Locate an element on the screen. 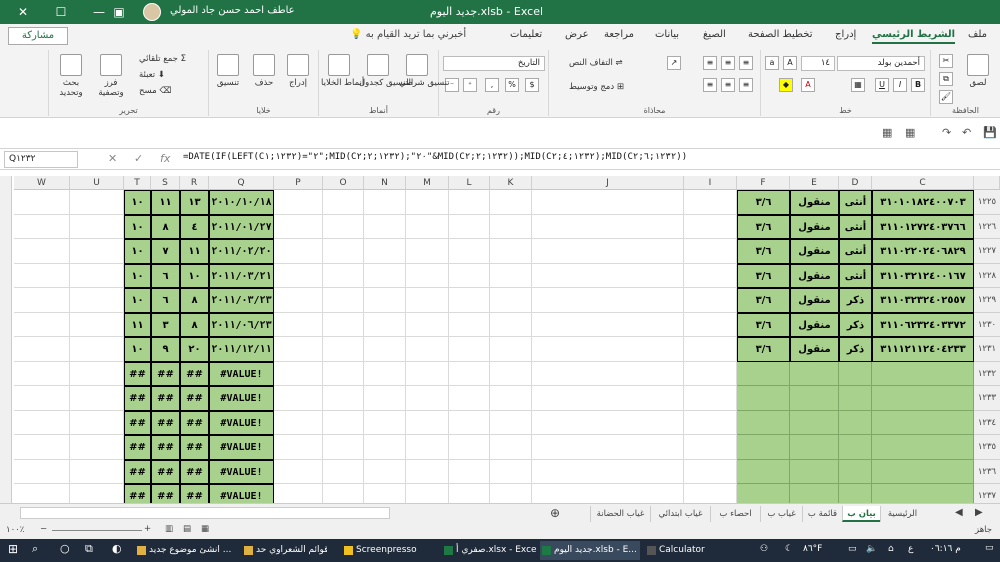 Image resolution: width=1000 pixels, height=562 pixels. percent-icon: % is located at coordinates (512, 85).